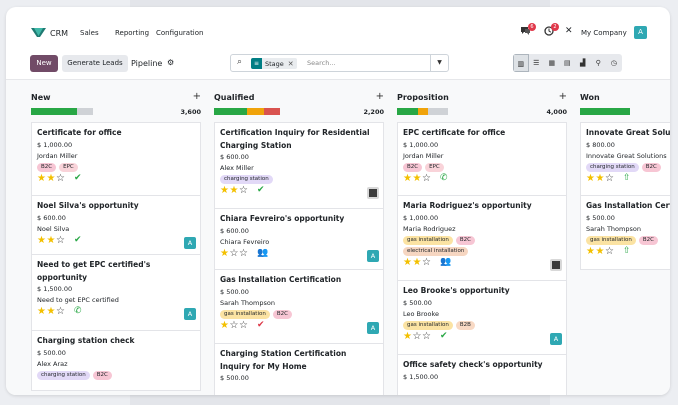  What do you see at coordinates (179, 33) in the screenshot?
I see `menu-configuration: Configuration` at bounding box center [179, 33].